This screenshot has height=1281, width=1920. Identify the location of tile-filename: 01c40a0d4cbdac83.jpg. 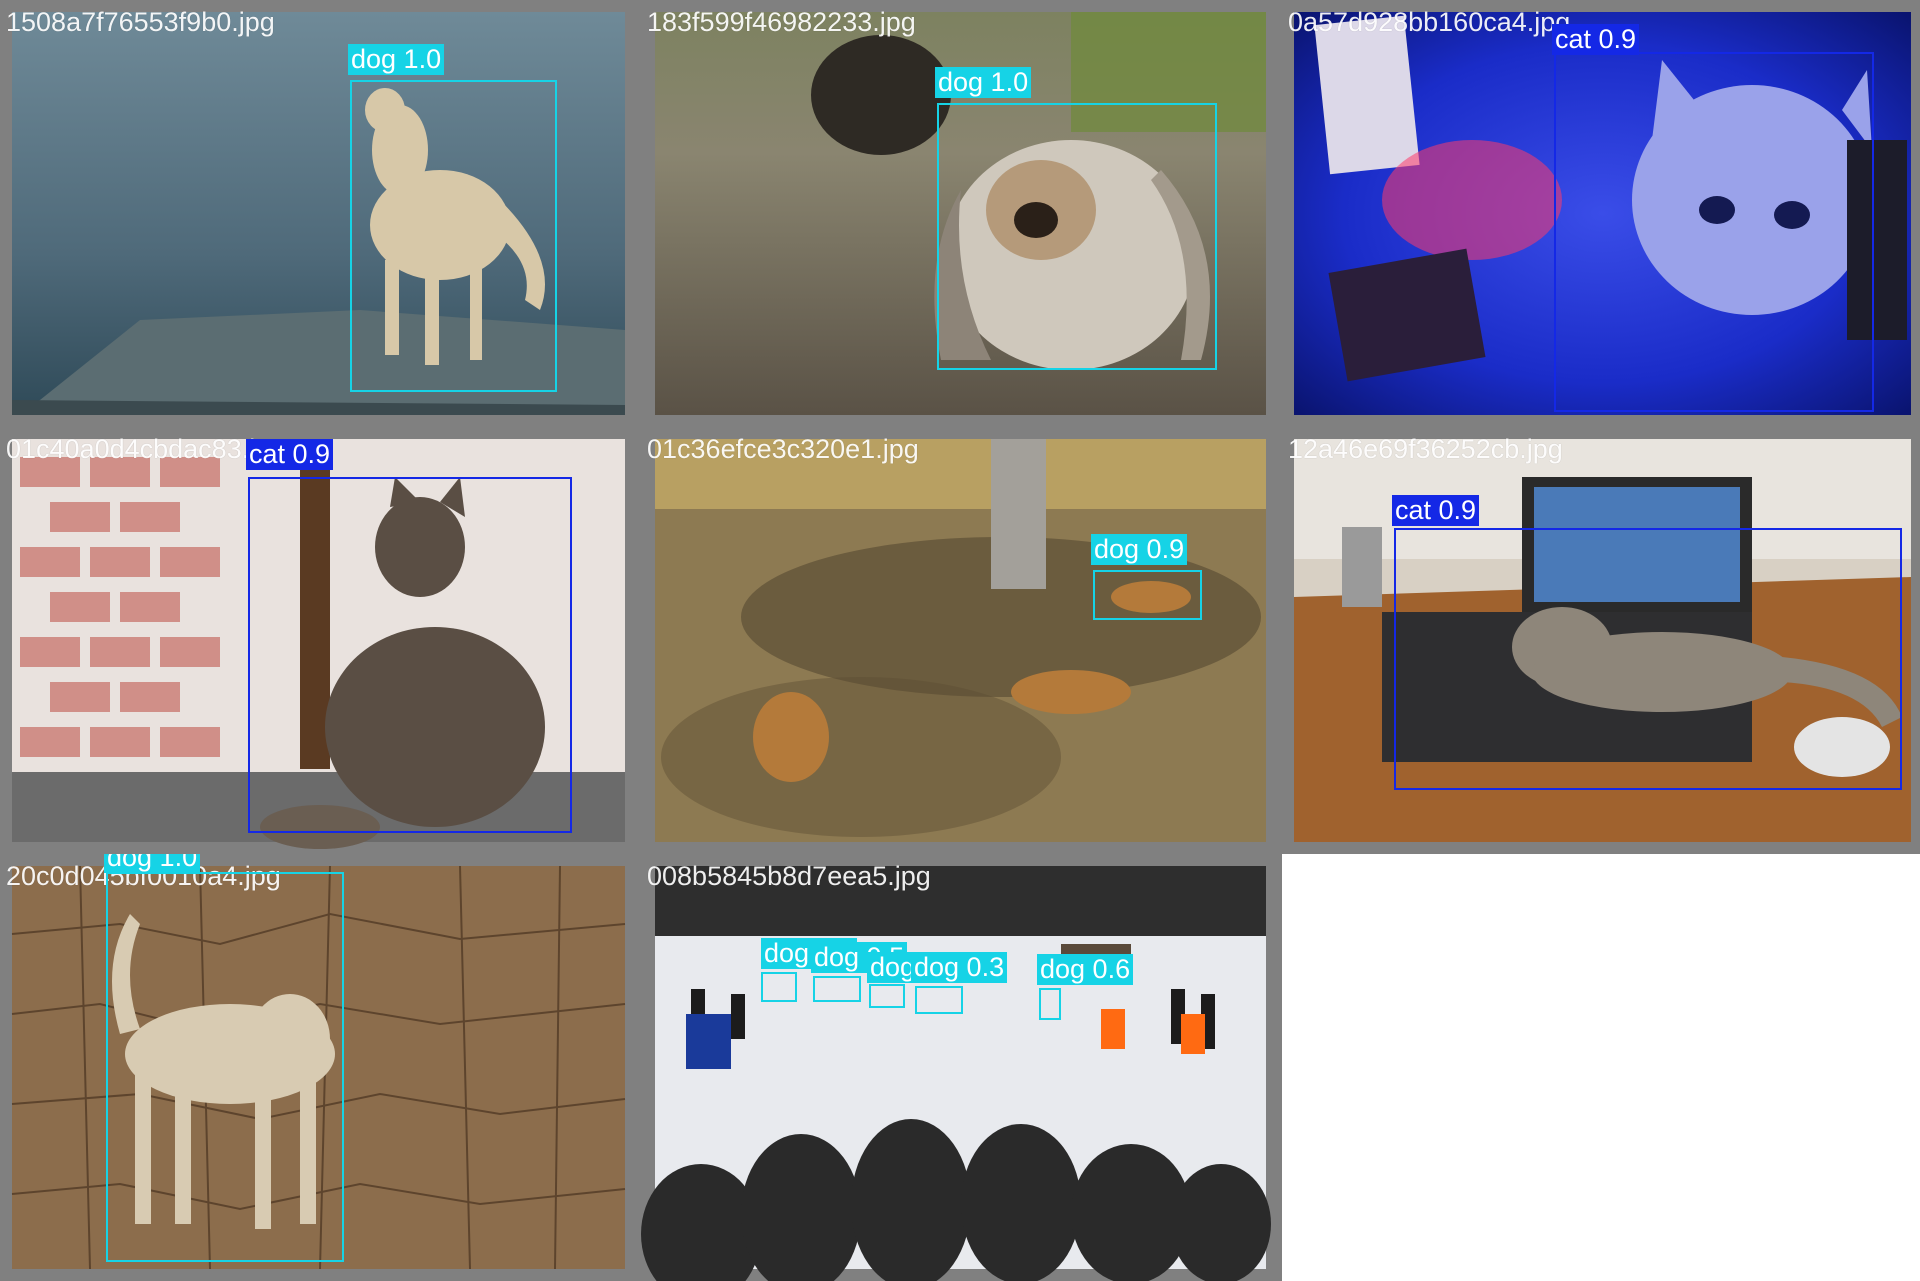
(146, 449).